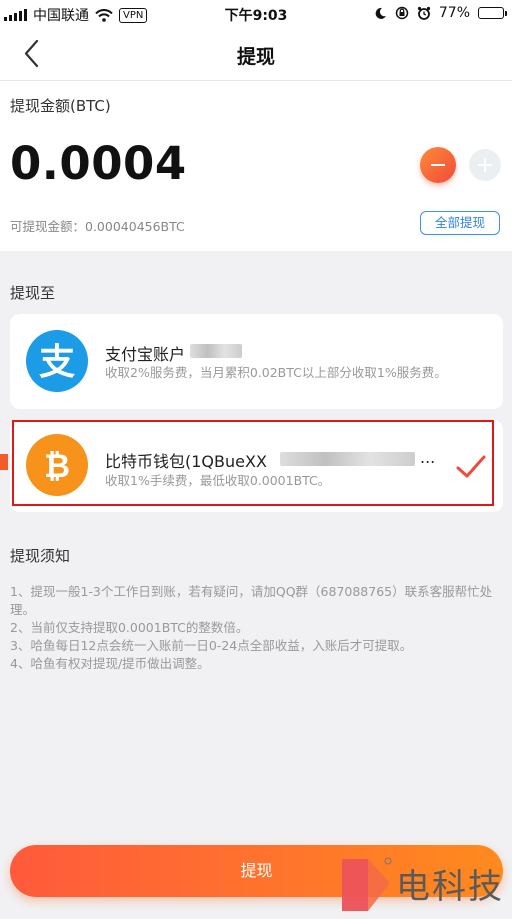 This screenshot has height=919, width=512. I want to click on note-item: 4、哈鱼有权对提现/提币做出调整。, so click(110, 663).